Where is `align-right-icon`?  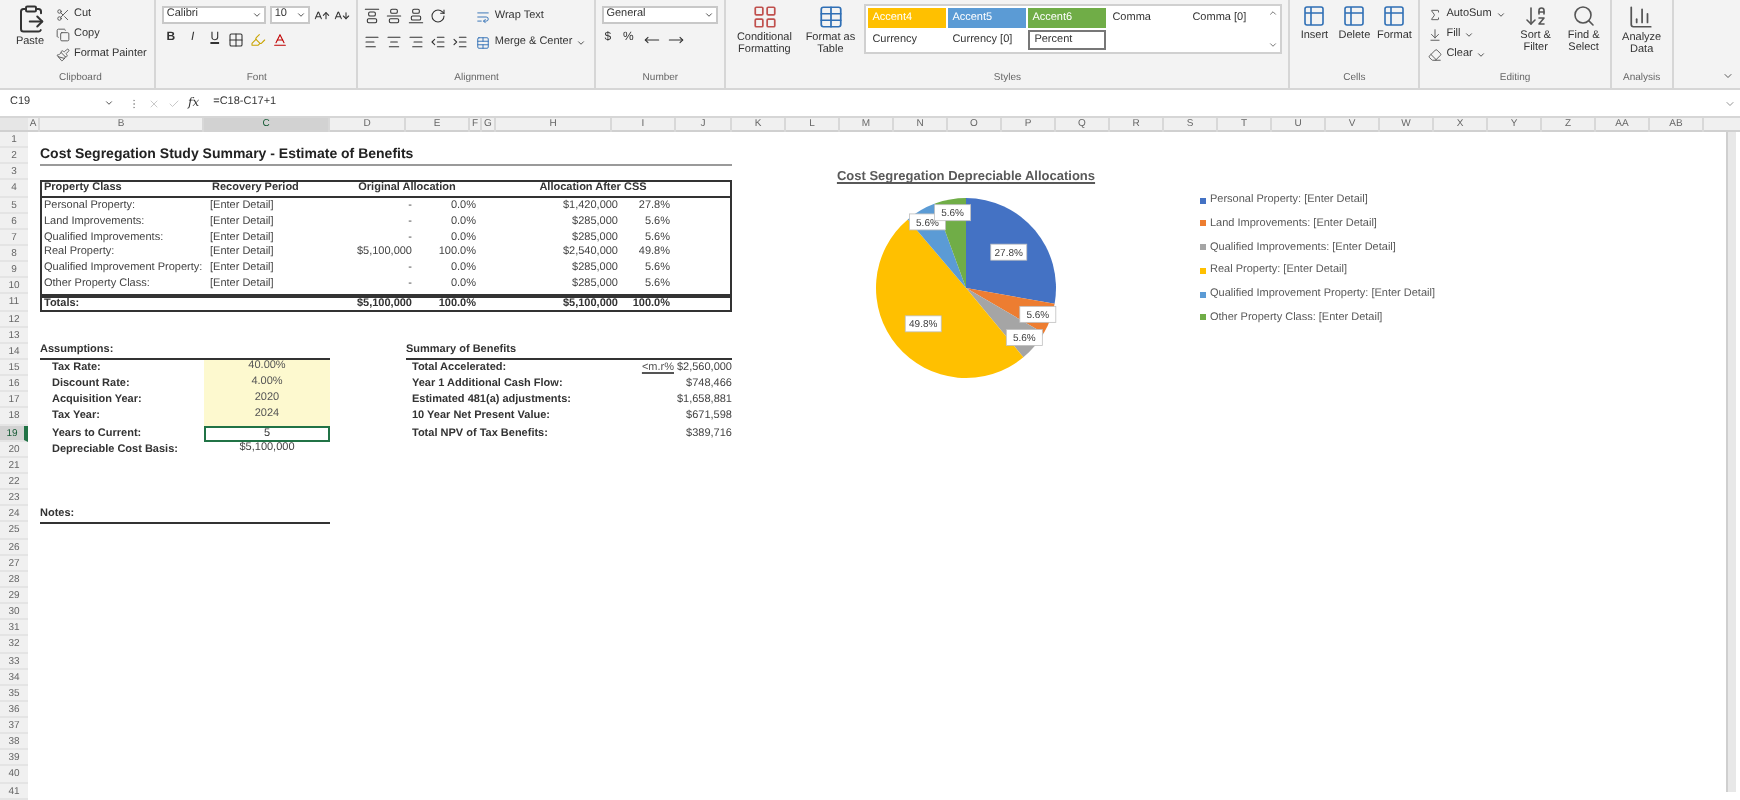 align-right-icon is located at coordinates (416, 42).